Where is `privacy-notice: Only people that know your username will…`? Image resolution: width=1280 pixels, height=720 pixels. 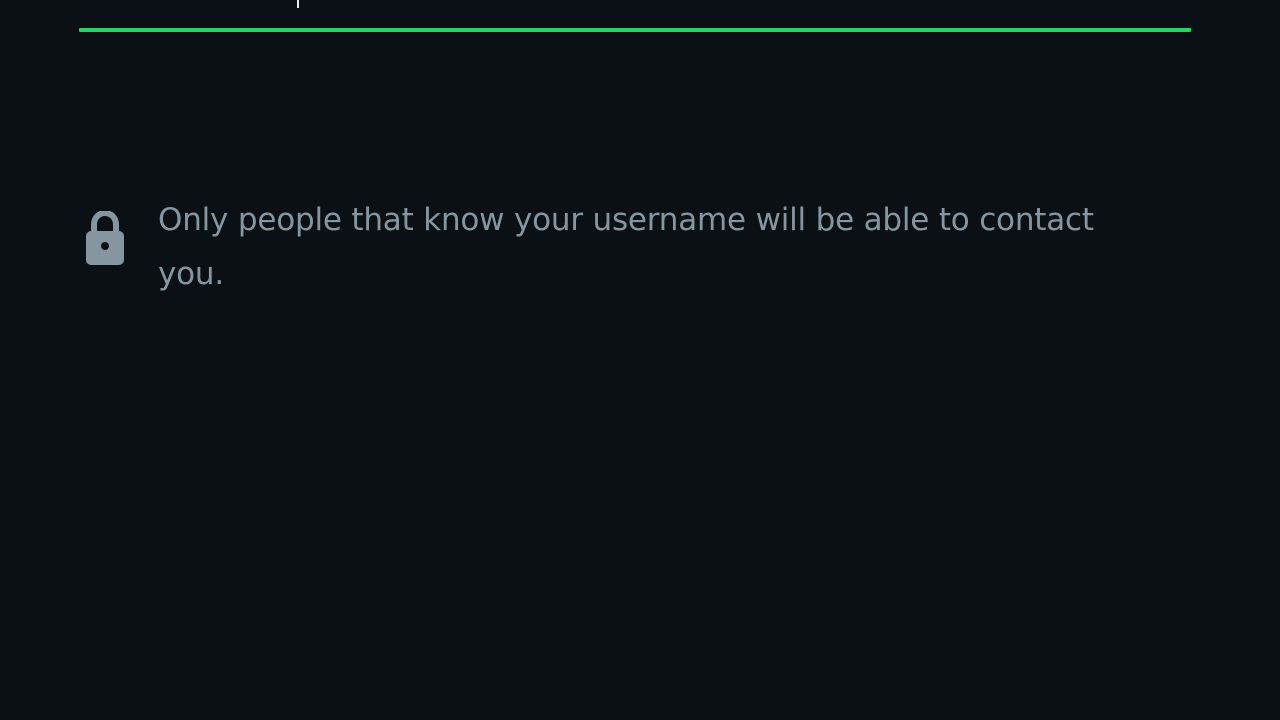
privacy-notice: Only people that know your username will… is located at coordinates (634, 247).